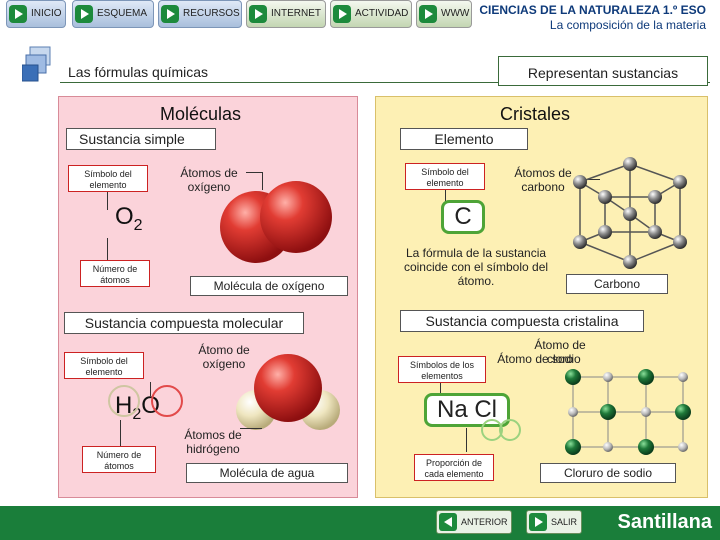  What do you see at coordinates (628, 412) in the screenshot?
I see `sodium-chloride-crystal-model` at bounding box center [628, 412].